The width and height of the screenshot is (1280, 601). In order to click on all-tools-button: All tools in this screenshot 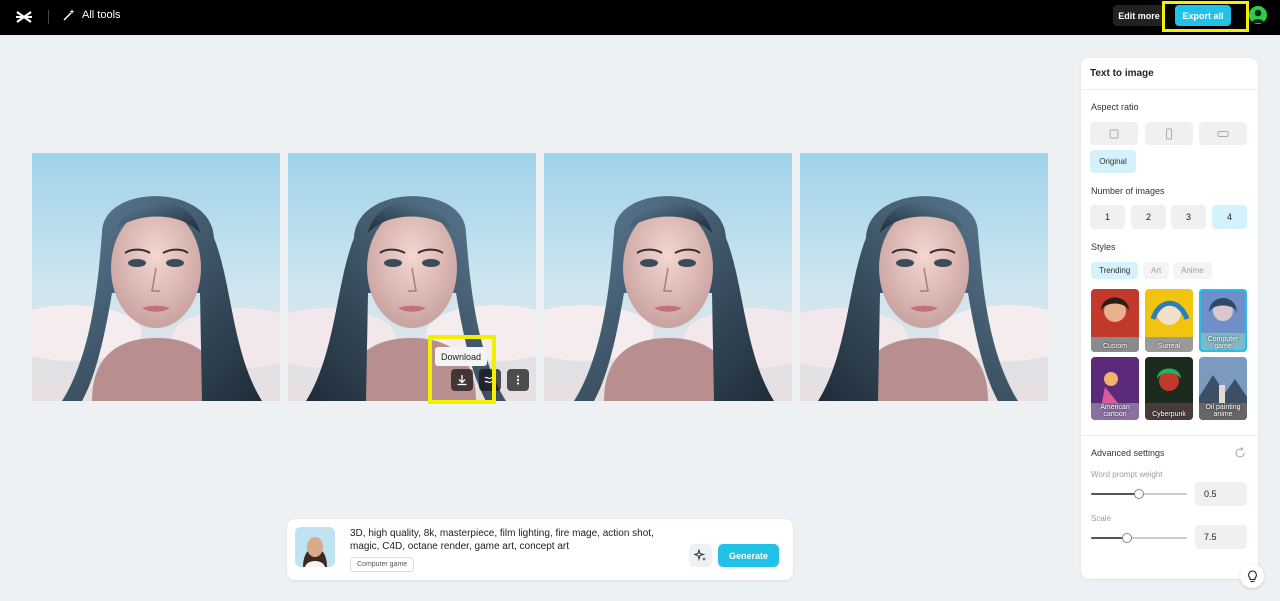, I will do `click(91, 15)`.